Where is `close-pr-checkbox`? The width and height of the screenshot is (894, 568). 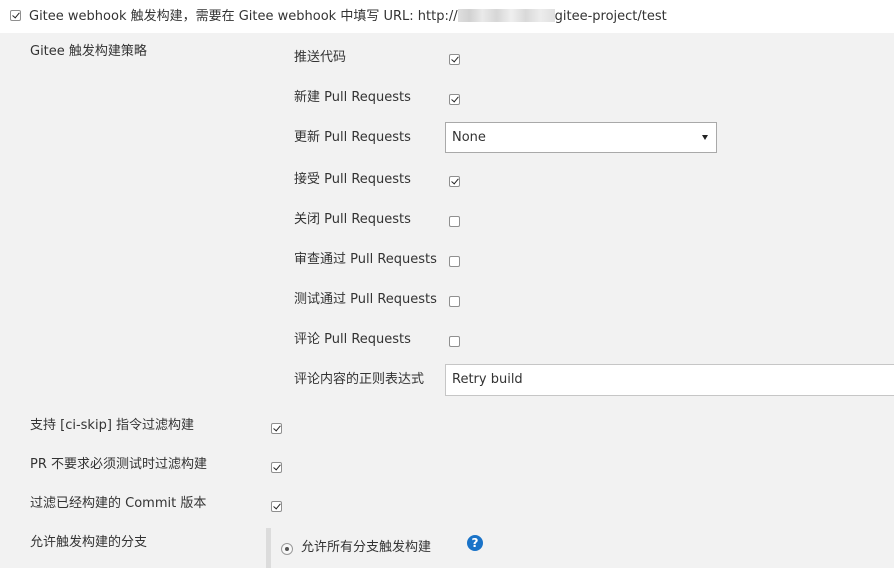 close-pr-checkbox is located at coordinates (454, 221).